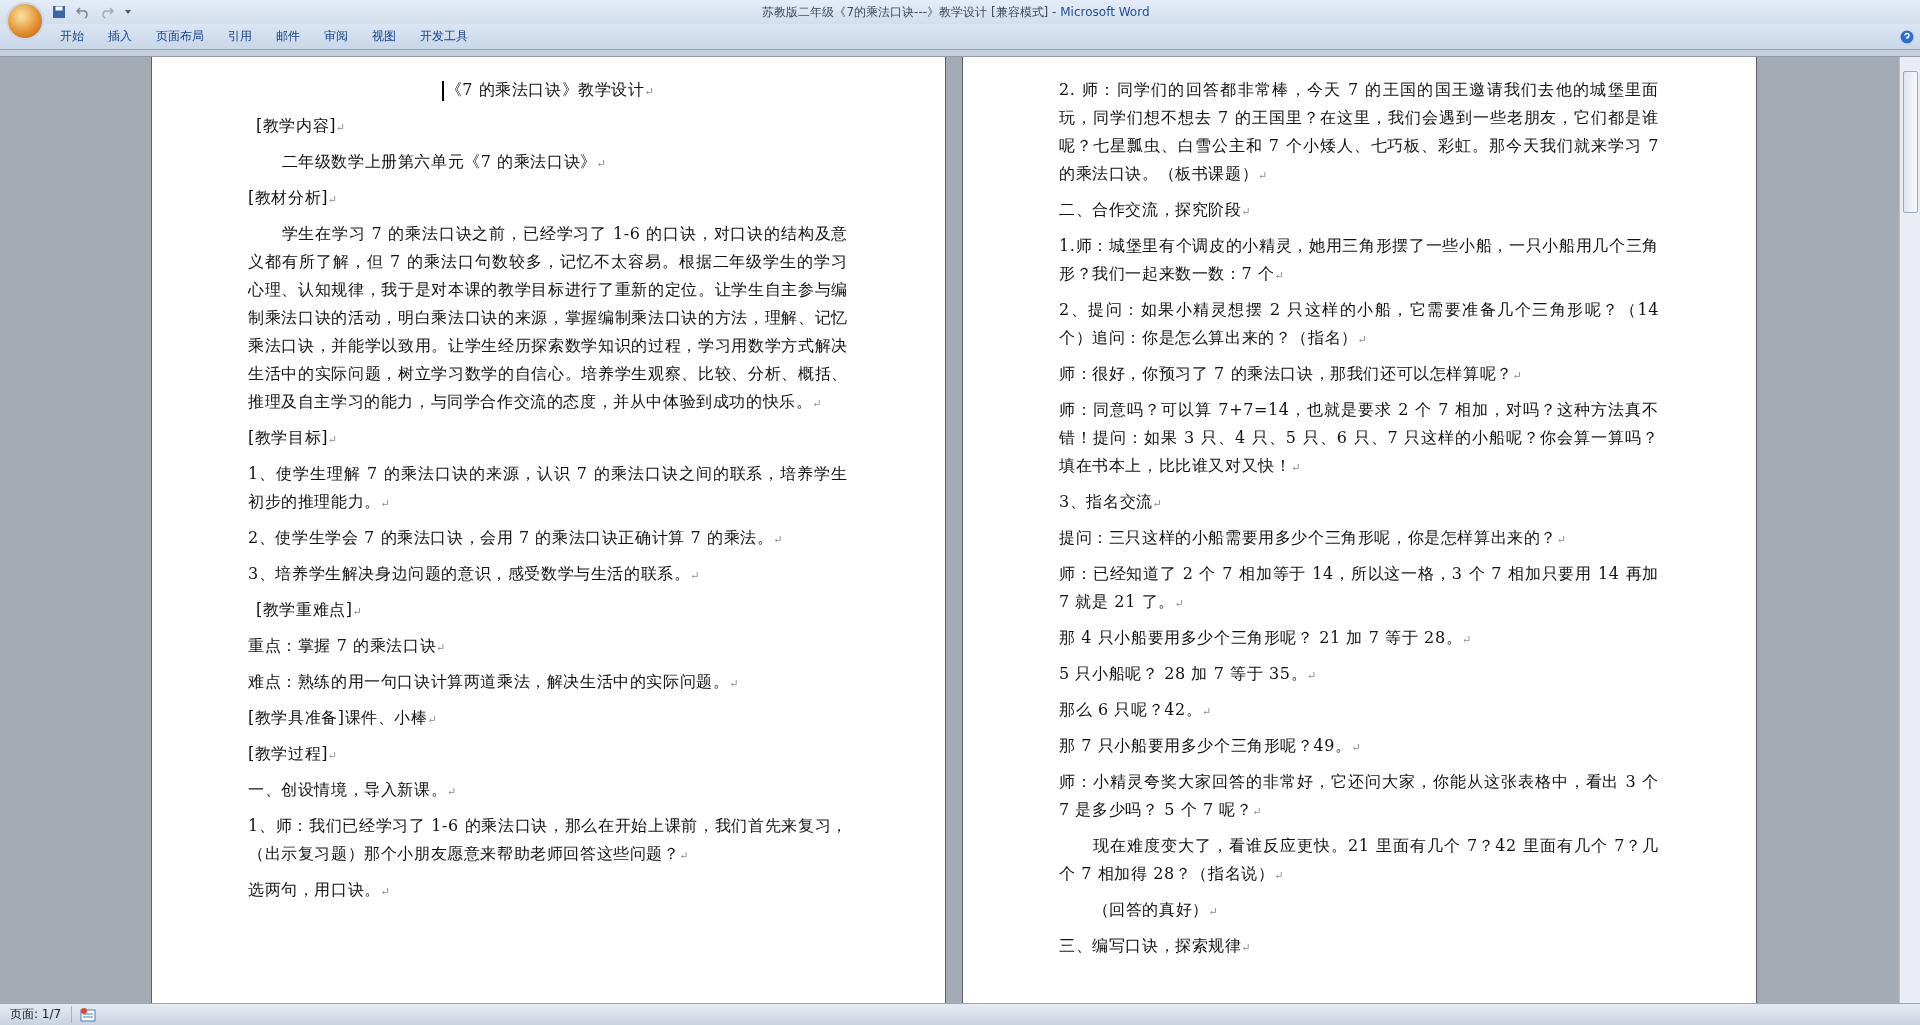 This screenshot has height=1025, width=1920. What do you see at coordinates (59, 12) in the screenshot?
I see `save-icon` at bounding box center [59, 12].